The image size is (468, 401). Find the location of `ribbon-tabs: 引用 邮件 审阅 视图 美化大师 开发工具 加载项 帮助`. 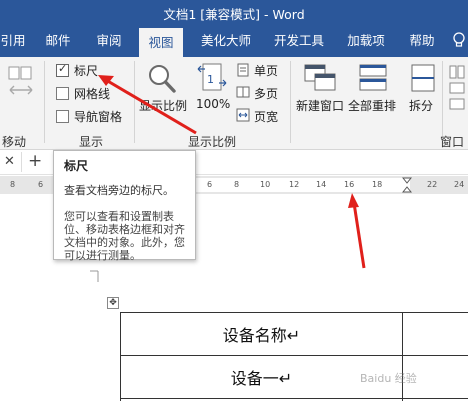

ribbon-tabs: 引用 邮件 审阅 视图 美化大师 开发工具 加载项 帮助 is located at coordinates (234, 40).